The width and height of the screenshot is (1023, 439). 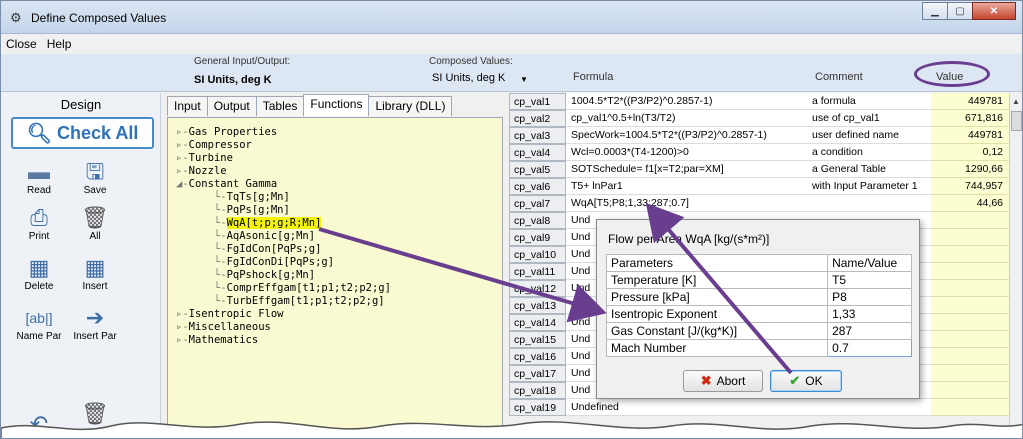 What do you see at coordinates (537, 322) in the screenshot?
I see `row-name-cell: cp_val14` at bounding box center [537, 322].